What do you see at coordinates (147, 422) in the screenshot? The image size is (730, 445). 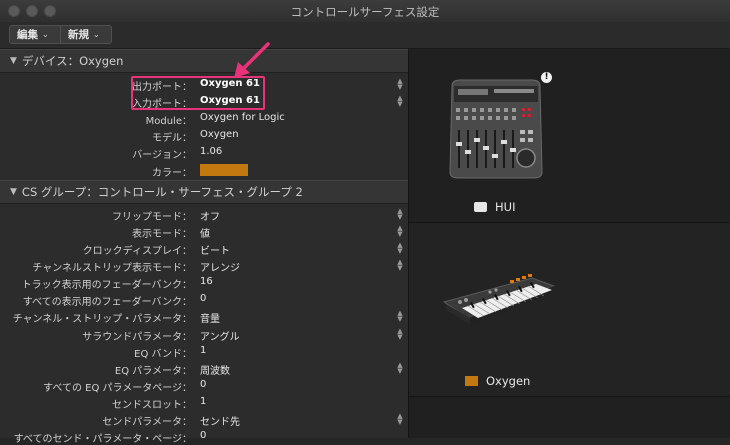 I see `send-parameter-label: センドパラメータ：` at bounding box center [147, 422].